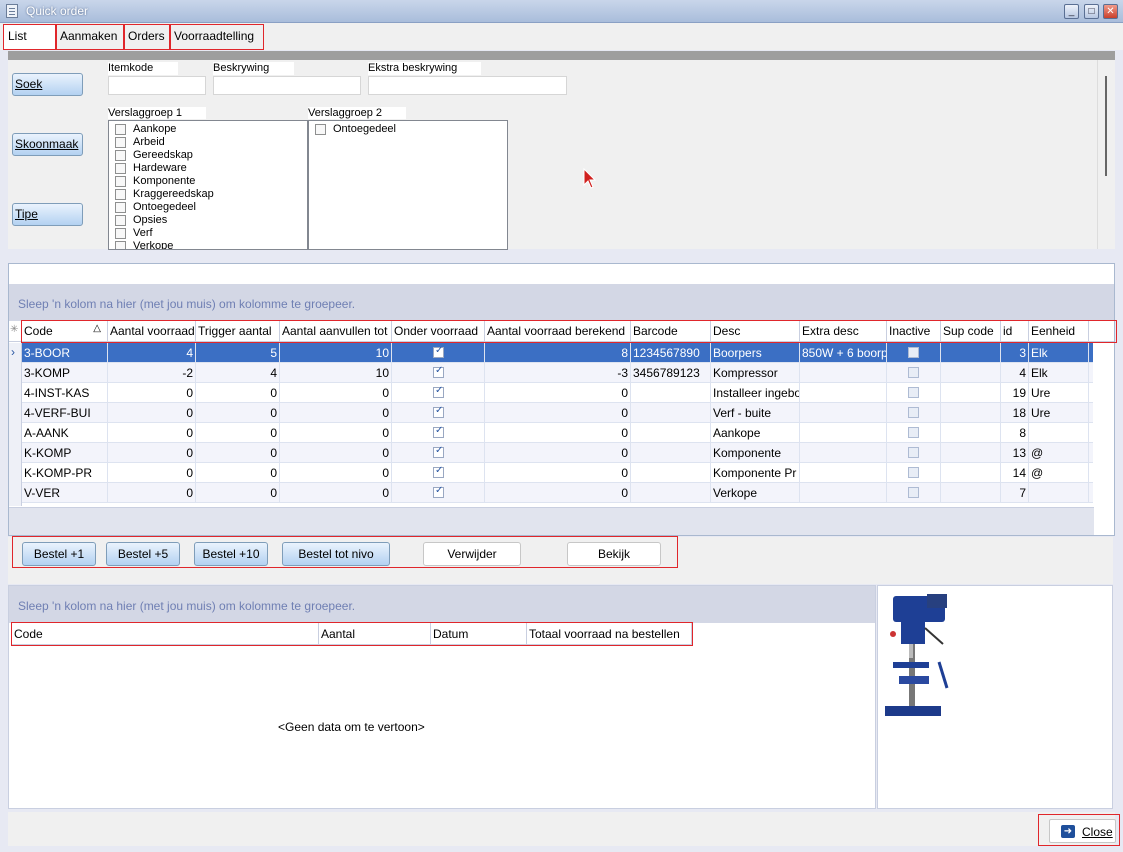 This screenshot has width=1123, height=852. I want to click on verslaggroep2-item: Ontoegedeel, so click(408, 129).